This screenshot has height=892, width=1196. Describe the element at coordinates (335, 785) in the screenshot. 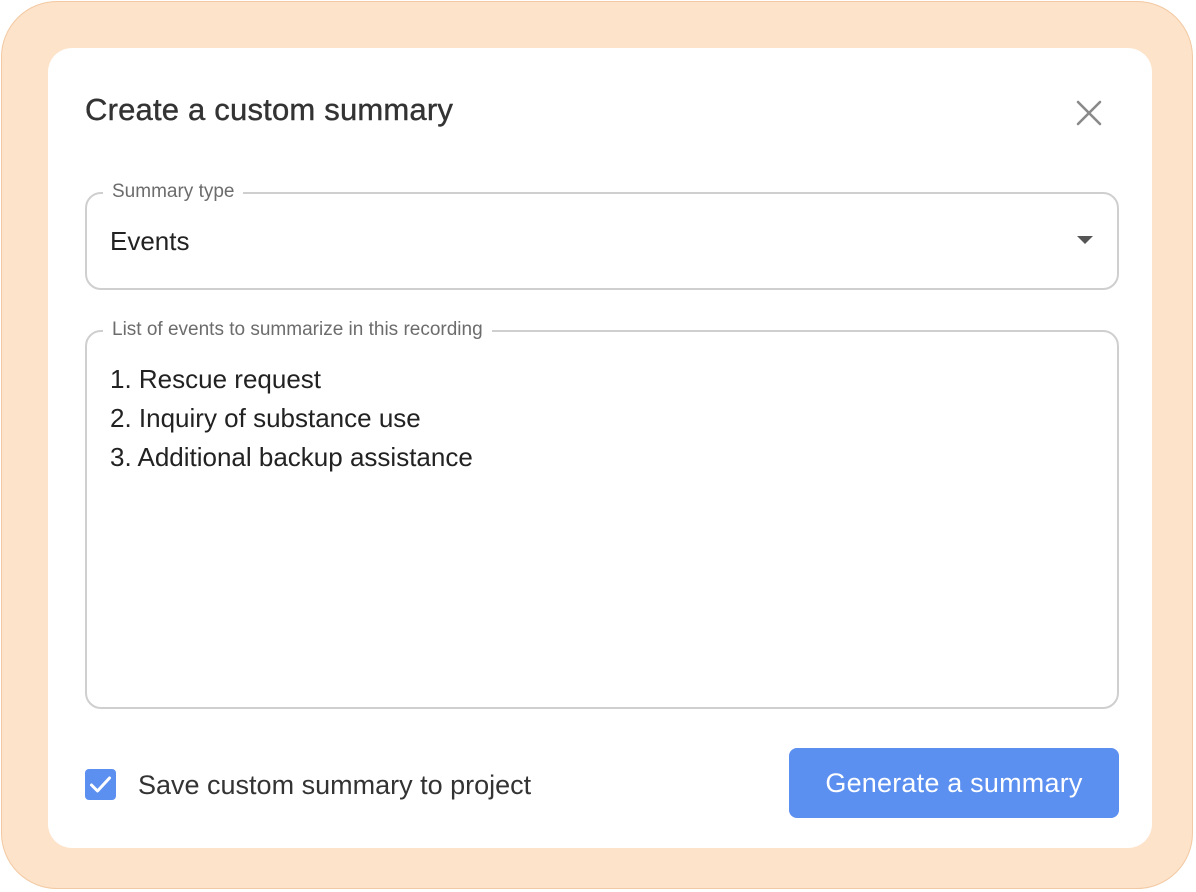

I see `save-to-project-label: Save custom summary to project` at that location.